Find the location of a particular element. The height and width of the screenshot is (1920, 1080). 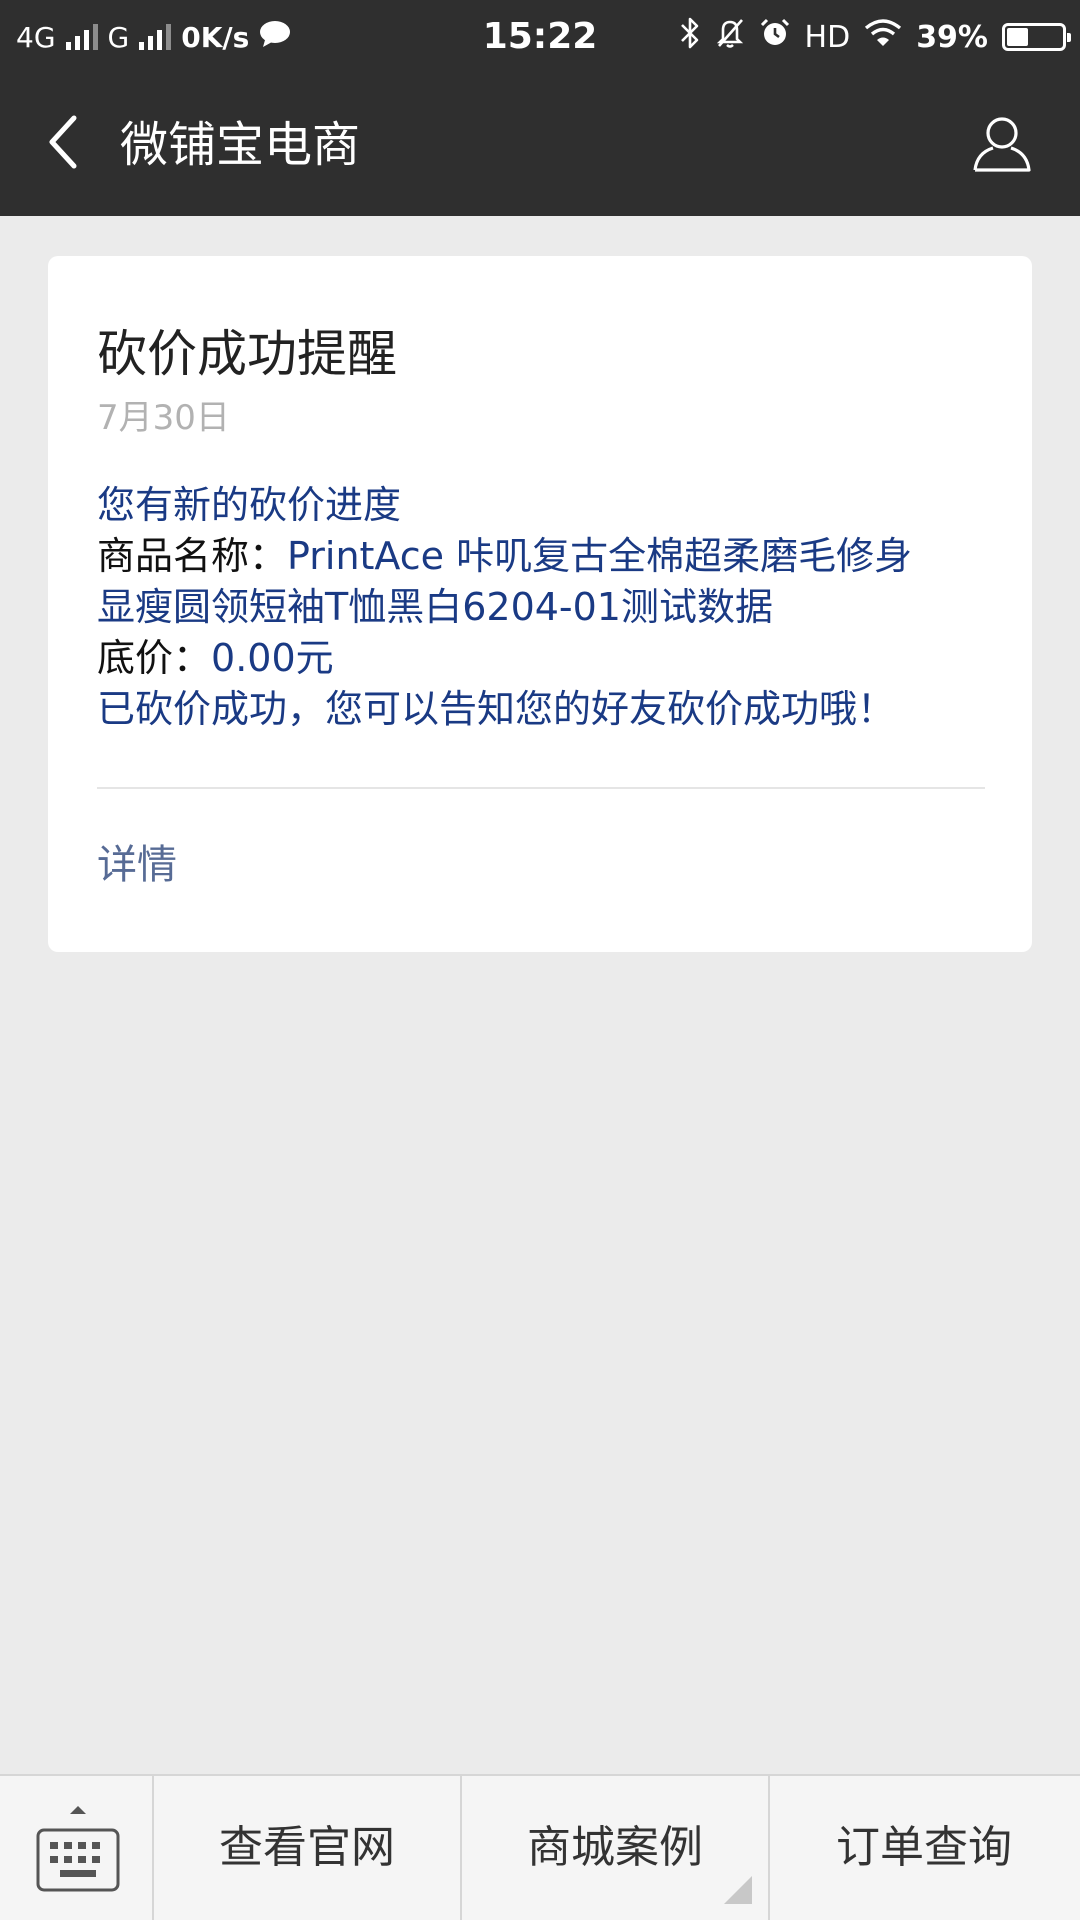

back-button is located at coordinates (62, 144).